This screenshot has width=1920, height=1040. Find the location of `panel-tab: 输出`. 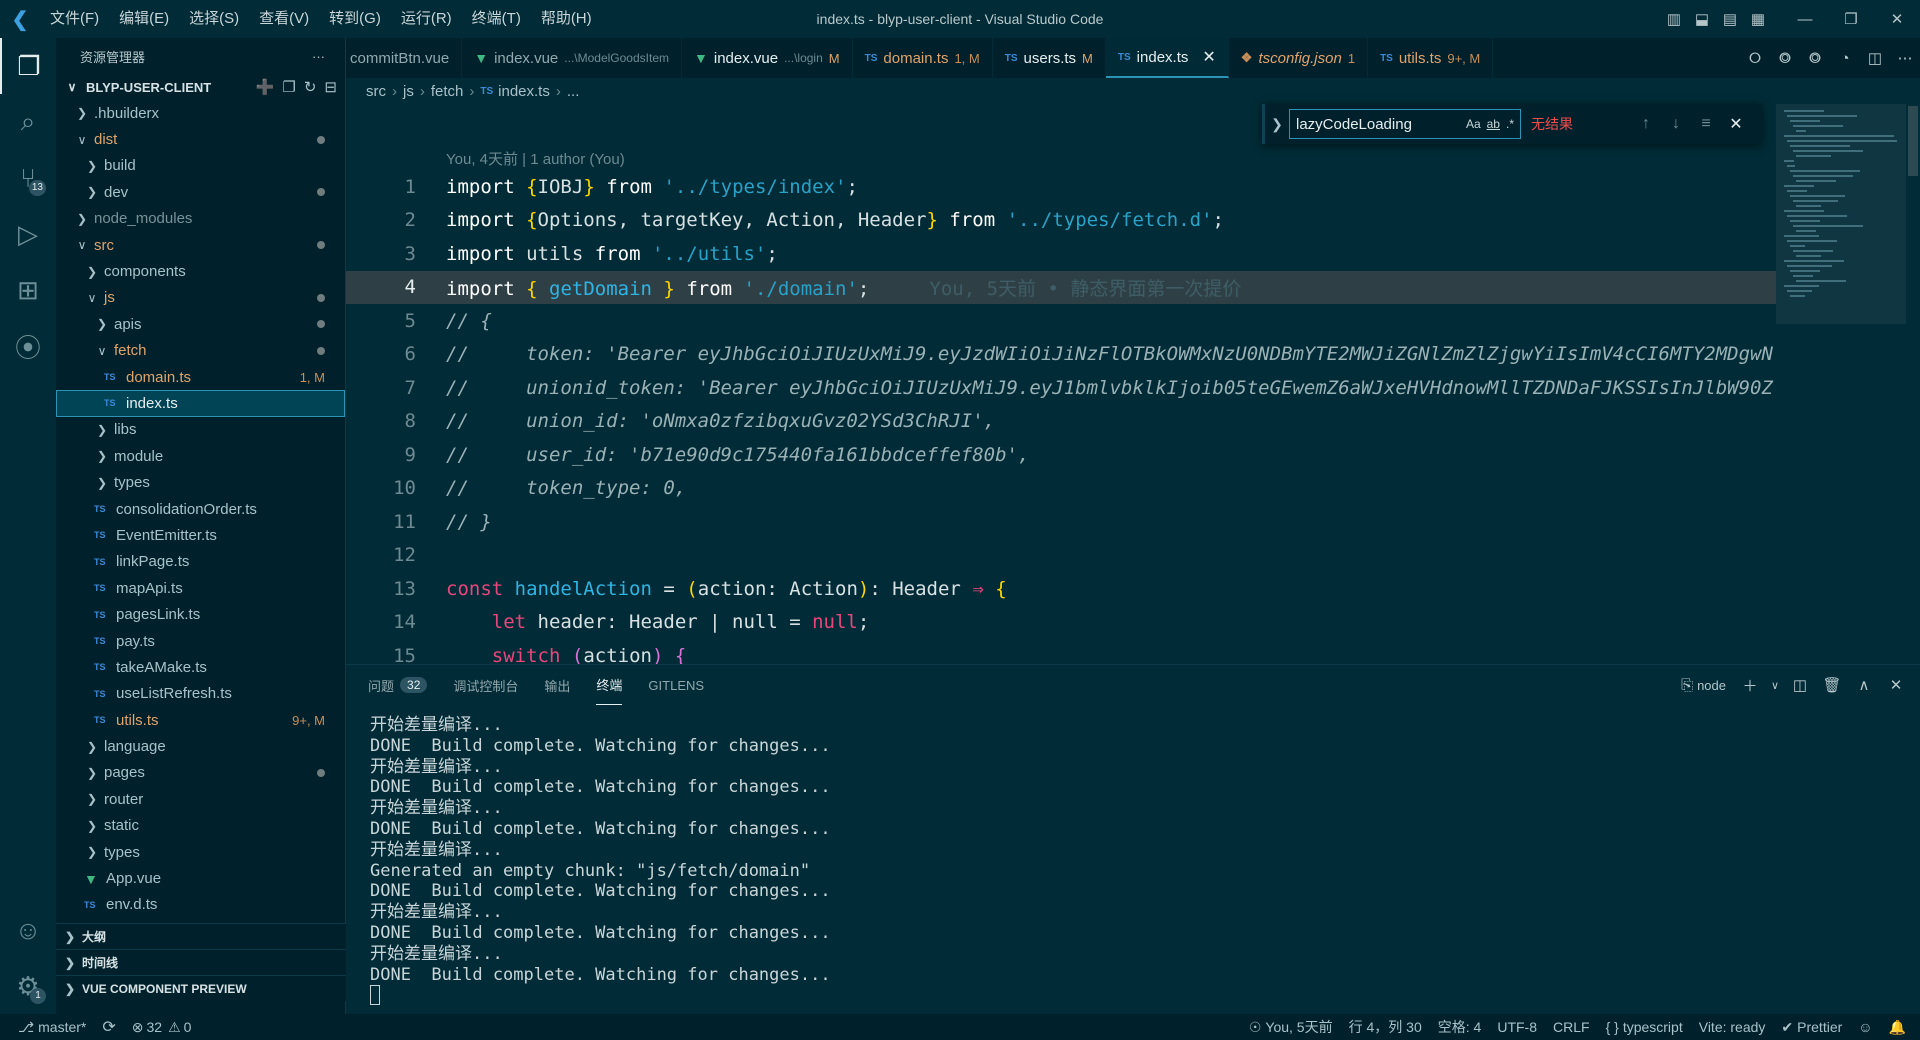

panel-tab: 输出 is located at coordinates (557, 685).